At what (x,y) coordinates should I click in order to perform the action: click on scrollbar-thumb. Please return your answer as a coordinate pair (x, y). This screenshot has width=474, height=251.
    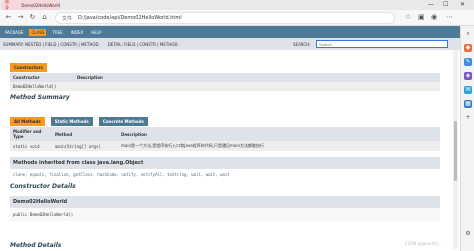
    Looking at the image, I should click on (455, 151).